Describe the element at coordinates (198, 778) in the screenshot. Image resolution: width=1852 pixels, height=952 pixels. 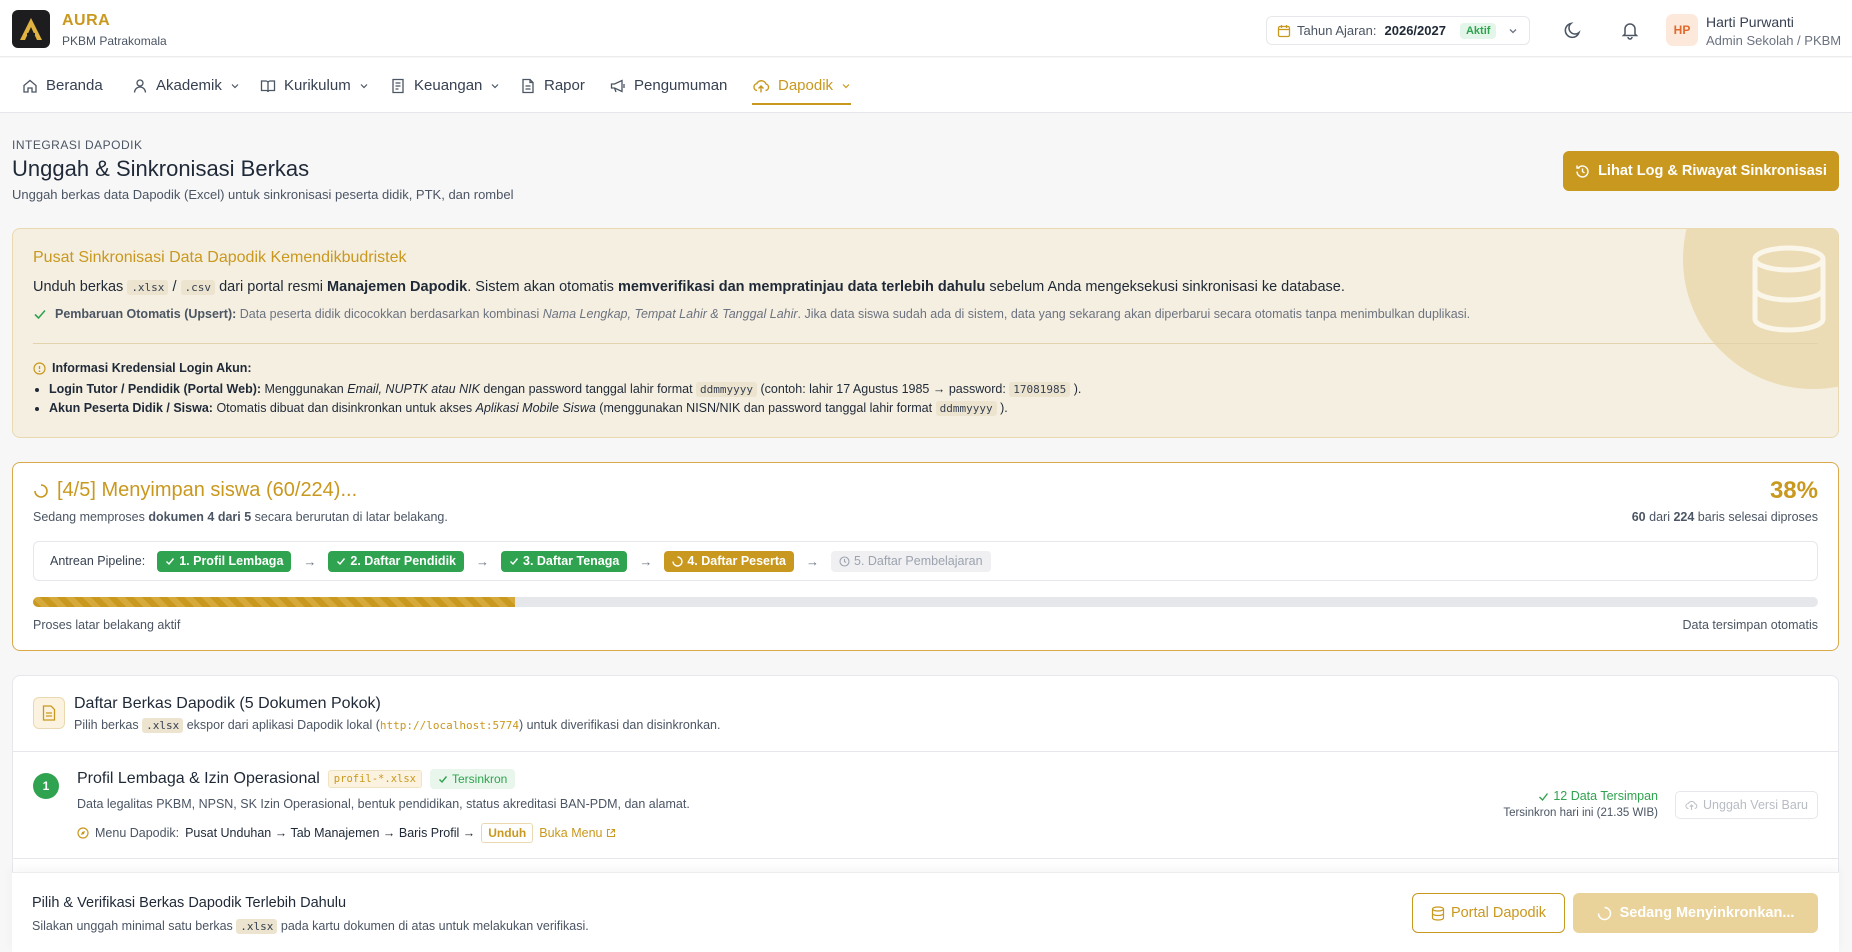
I see `document-name: Profil Lembaga & Izin Operasional` at that location.